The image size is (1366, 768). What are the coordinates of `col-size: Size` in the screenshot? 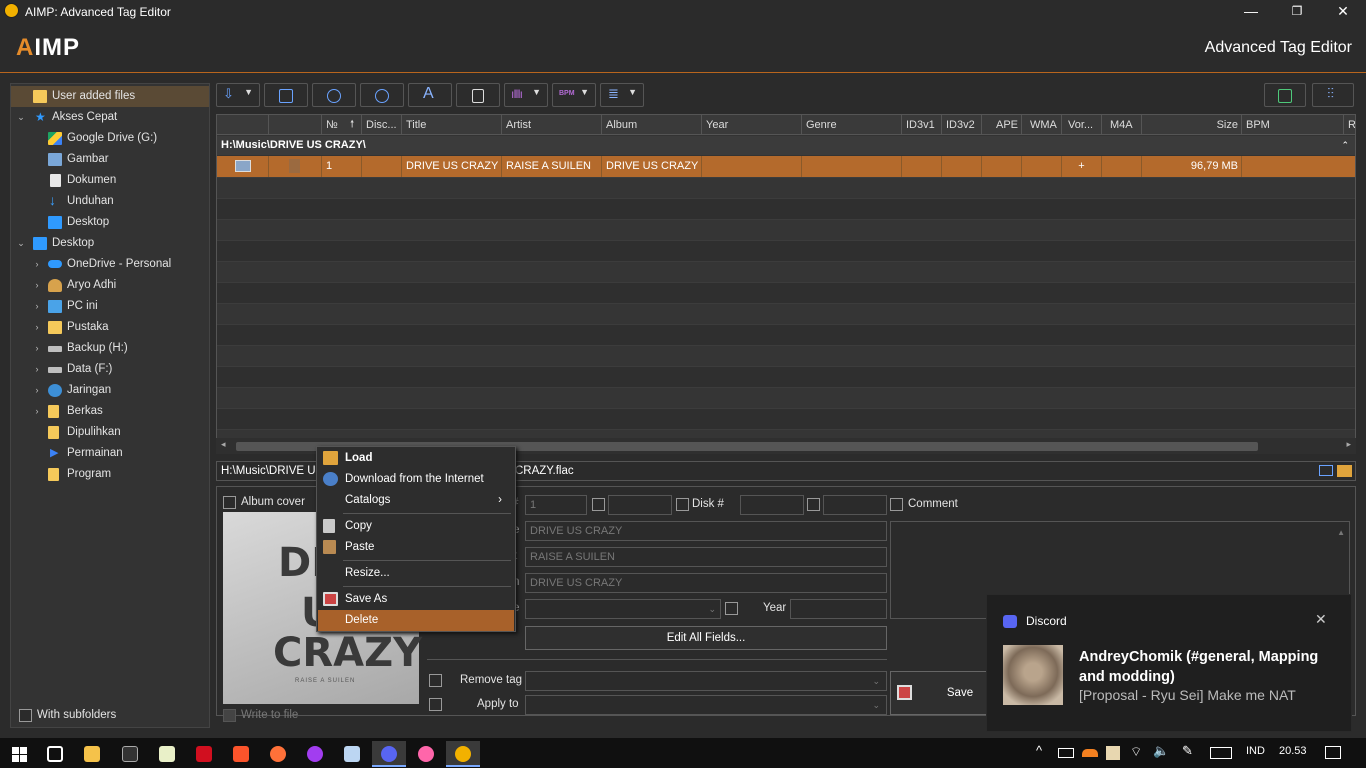 It's located at (1192, 125).